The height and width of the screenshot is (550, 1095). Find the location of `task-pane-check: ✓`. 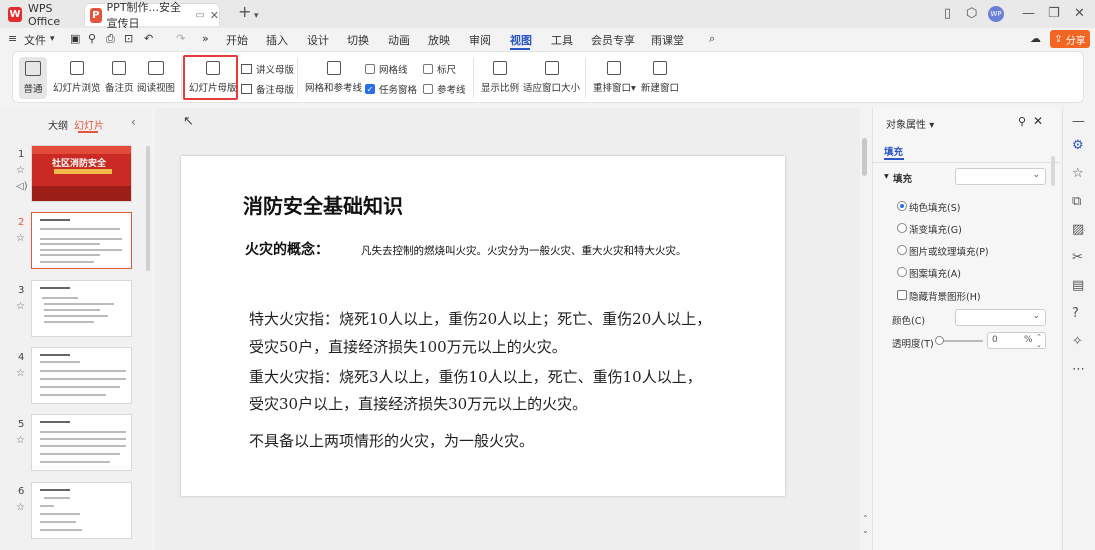

task-pane-check: ✓ is located at coordinates (370, 89).